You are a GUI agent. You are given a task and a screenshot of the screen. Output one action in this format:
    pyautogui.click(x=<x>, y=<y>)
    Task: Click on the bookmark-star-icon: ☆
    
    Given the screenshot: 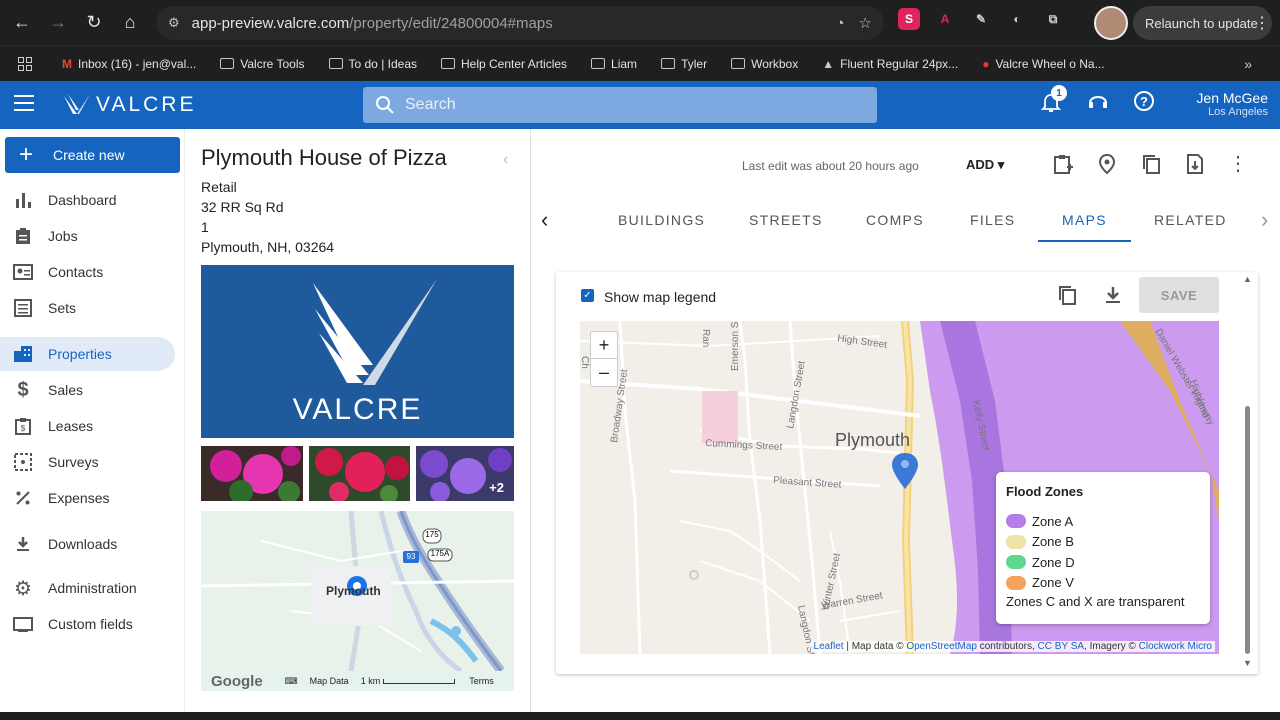 What is the action you would take?
    pyautogui.click(x=865, y=23)
    